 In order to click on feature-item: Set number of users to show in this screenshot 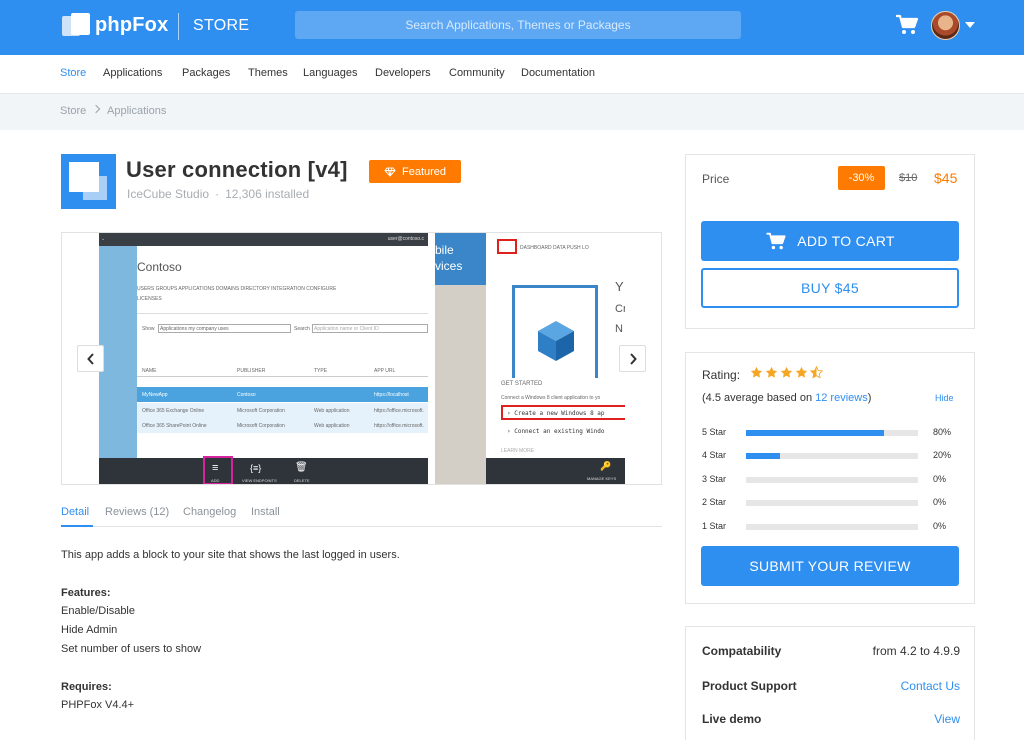, I will do `click(131, 649)`.